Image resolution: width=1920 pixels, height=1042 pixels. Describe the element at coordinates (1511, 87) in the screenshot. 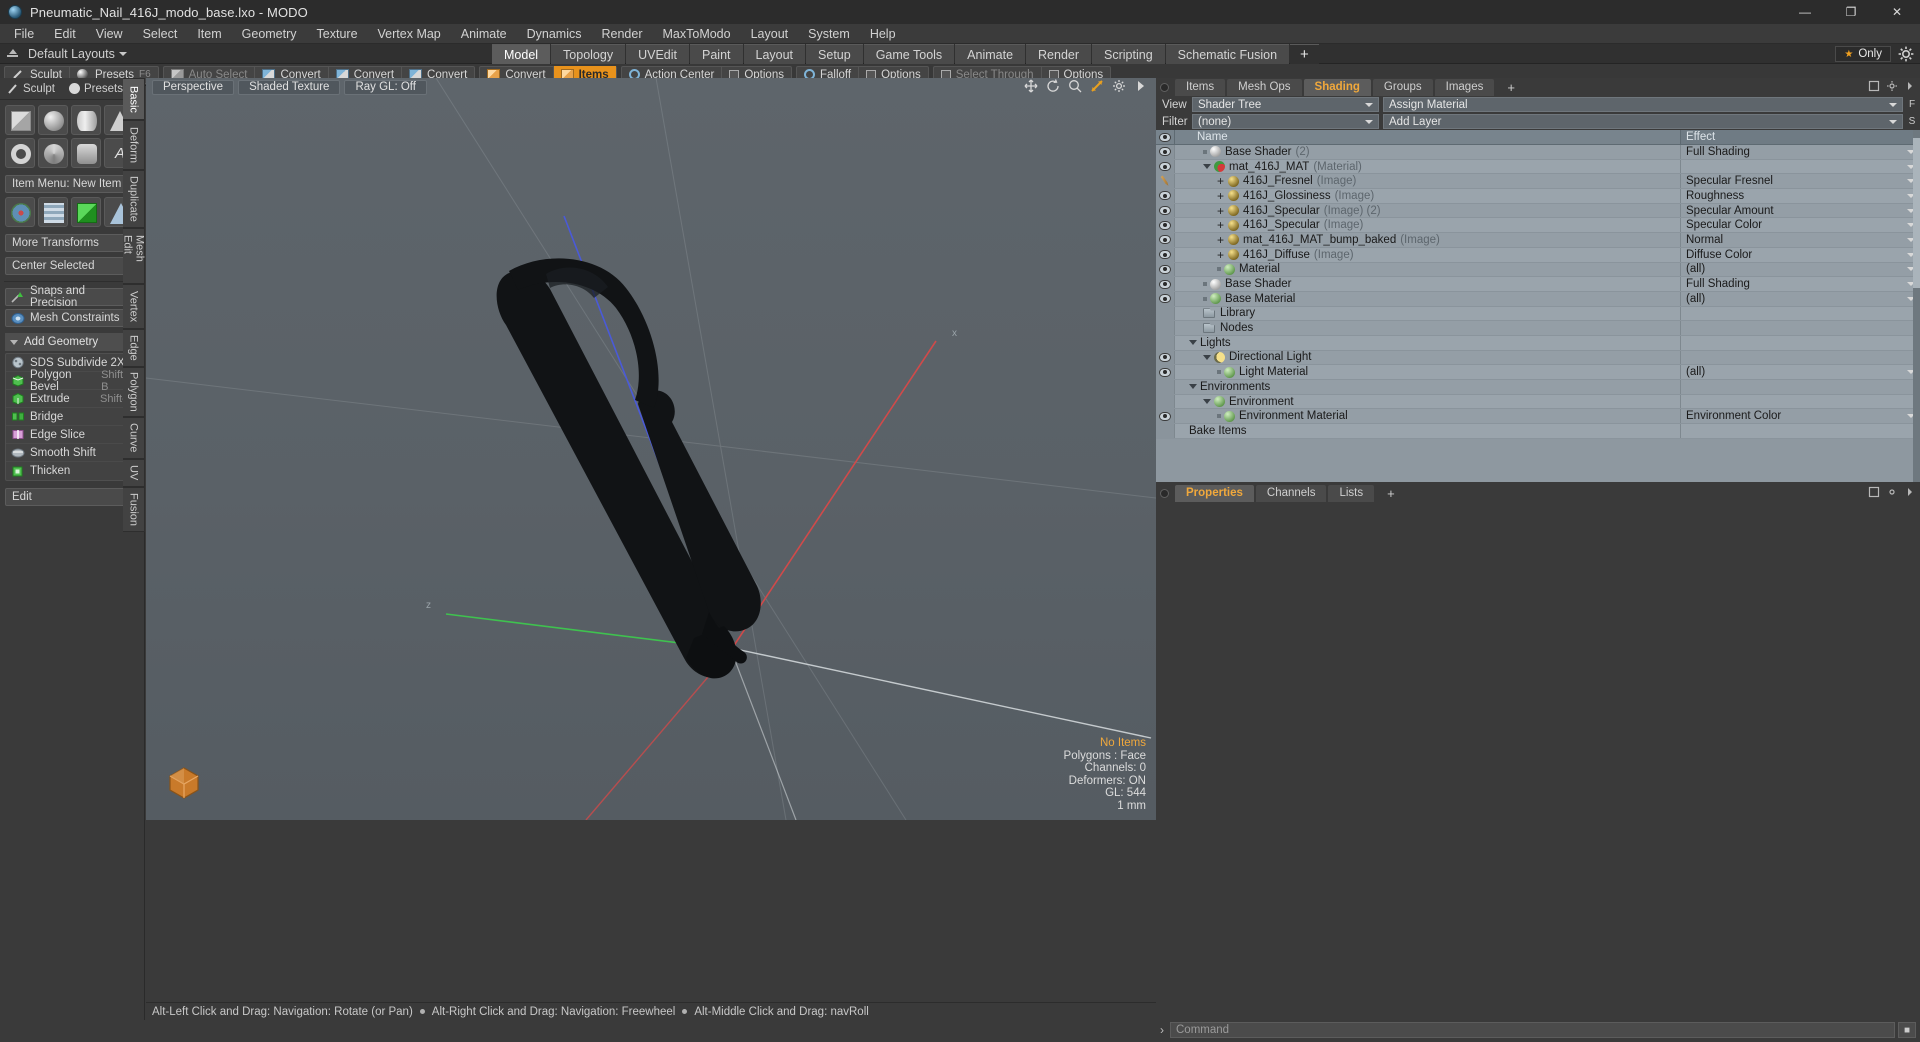

I see `rtab-add: +` at that location.